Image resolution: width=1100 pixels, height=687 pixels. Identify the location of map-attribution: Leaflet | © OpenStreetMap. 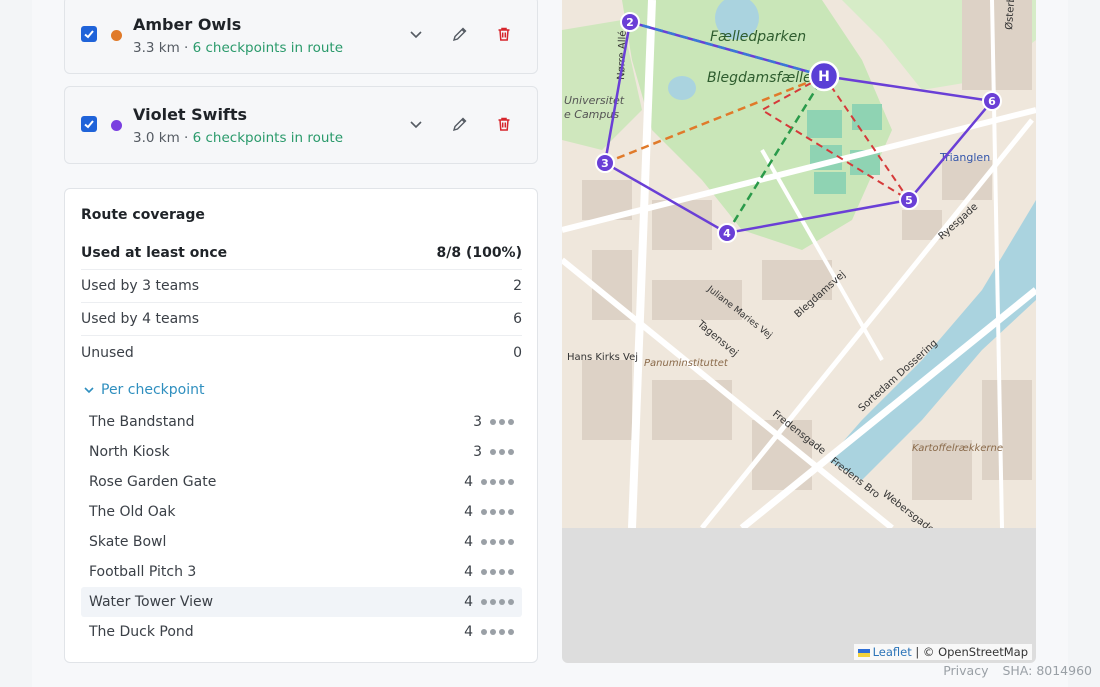
(942, 652).